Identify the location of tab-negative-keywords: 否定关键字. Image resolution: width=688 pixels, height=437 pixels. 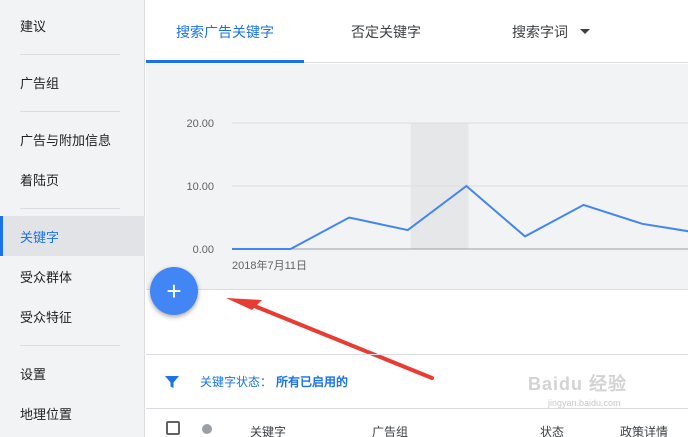
(386, 31).